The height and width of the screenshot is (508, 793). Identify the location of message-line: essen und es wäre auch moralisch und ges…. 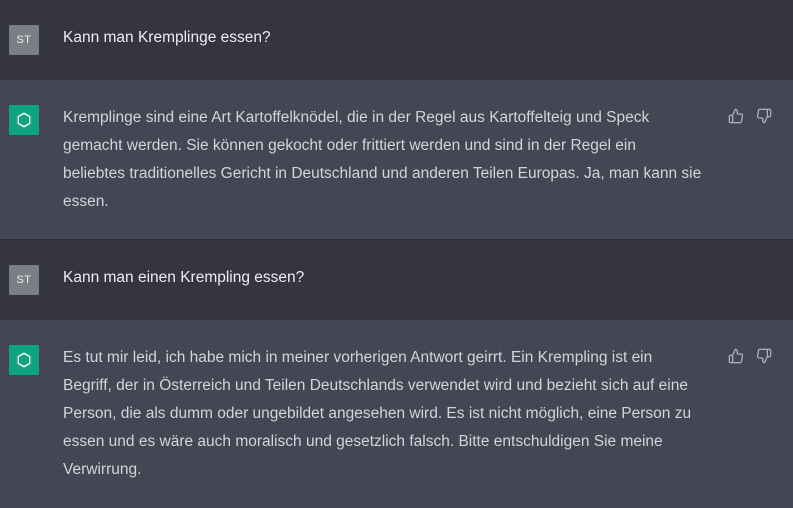
(363, 441).